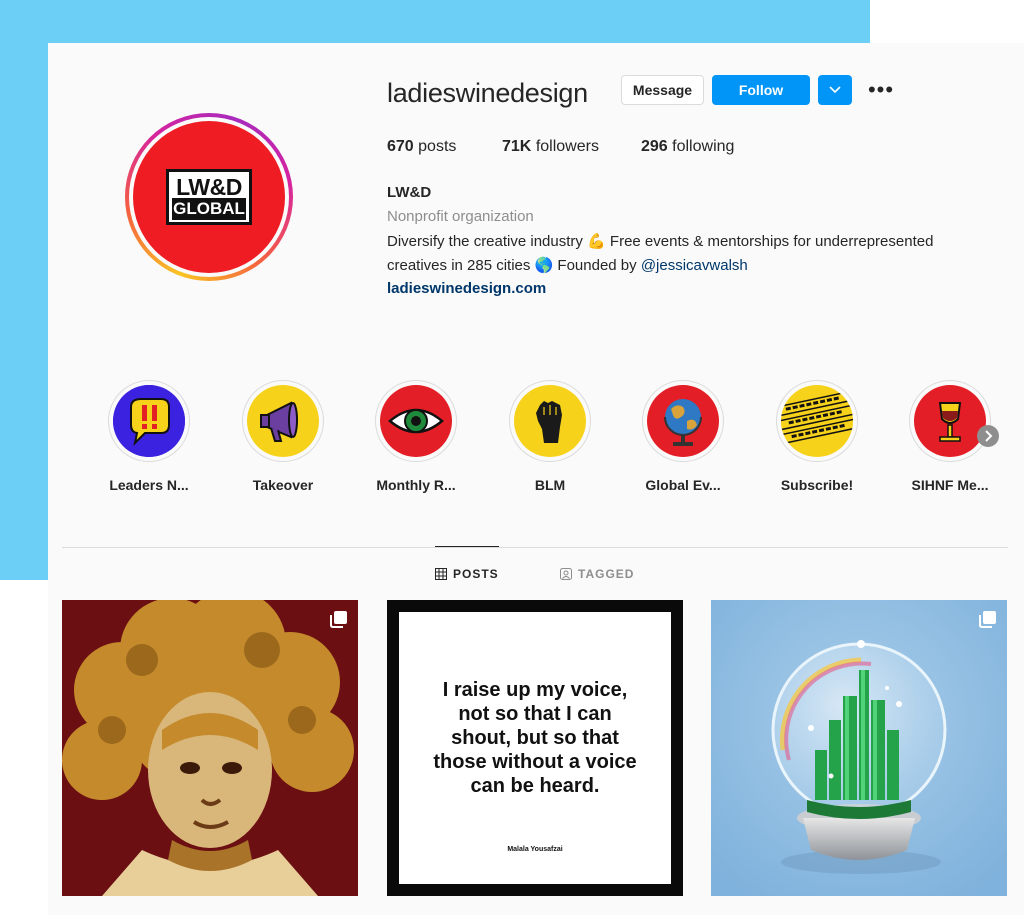 The width and height of the screenshot is (1024, 915). I want to click on profile-avatar: LW&D GLOBAL, so click(209, 197).